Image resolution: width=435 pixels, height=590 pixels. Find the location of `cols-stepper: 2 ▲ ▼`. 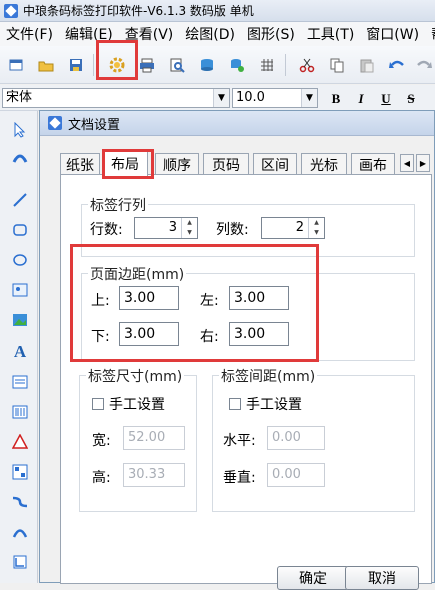

cols-stepper: 2 ▲ ▼ is located at coordinates (293, 228).